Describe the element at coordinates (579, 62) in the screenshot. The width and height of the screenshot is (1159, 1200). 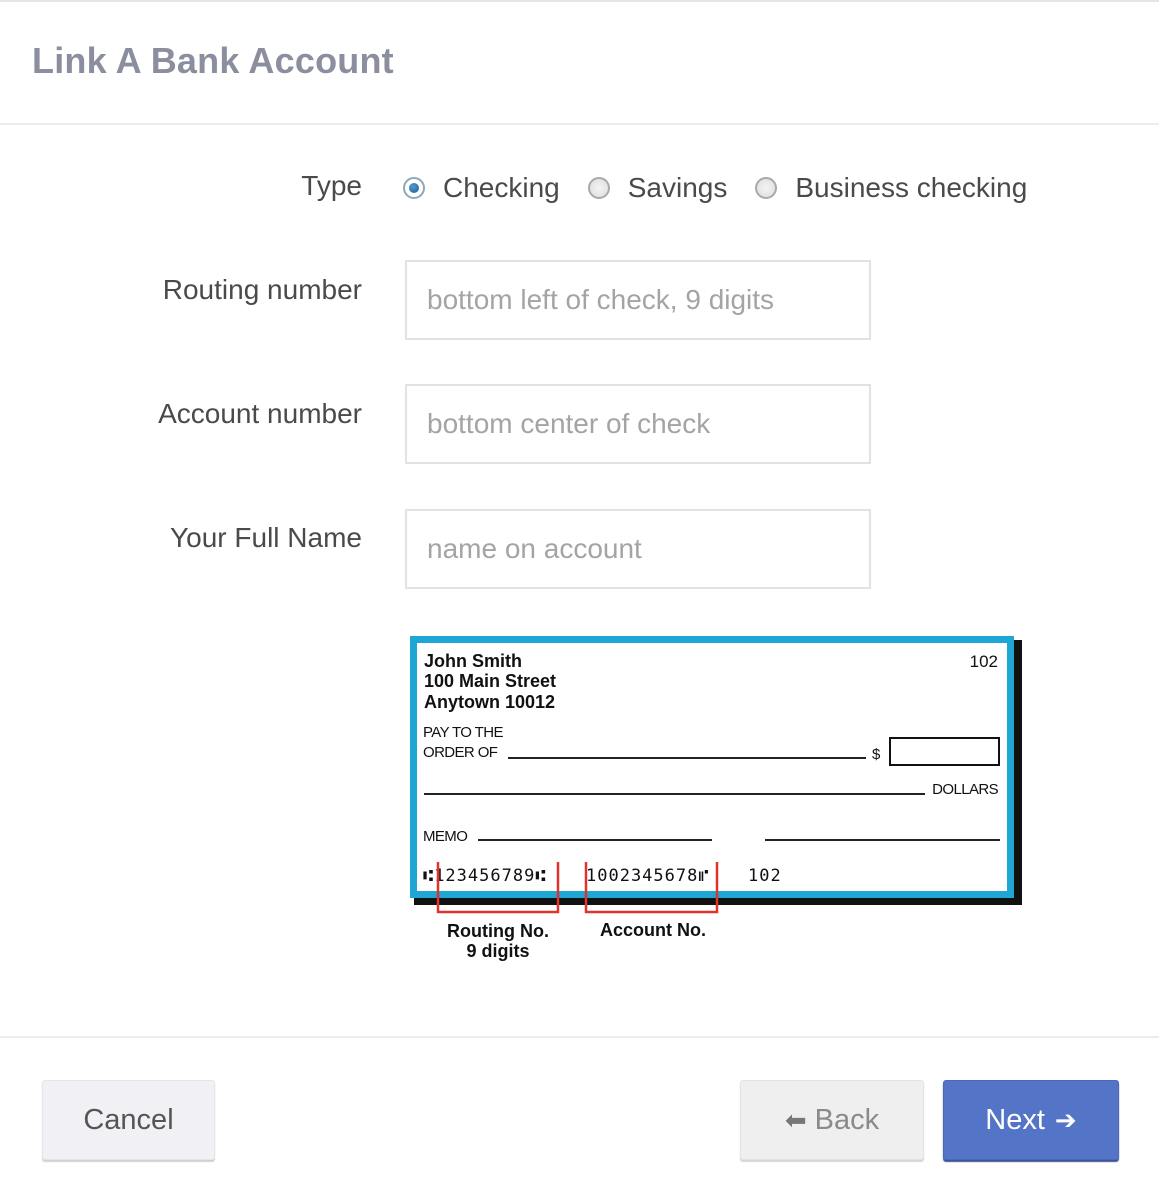
I see `dialog-header: Link A Bank Account` at that location.